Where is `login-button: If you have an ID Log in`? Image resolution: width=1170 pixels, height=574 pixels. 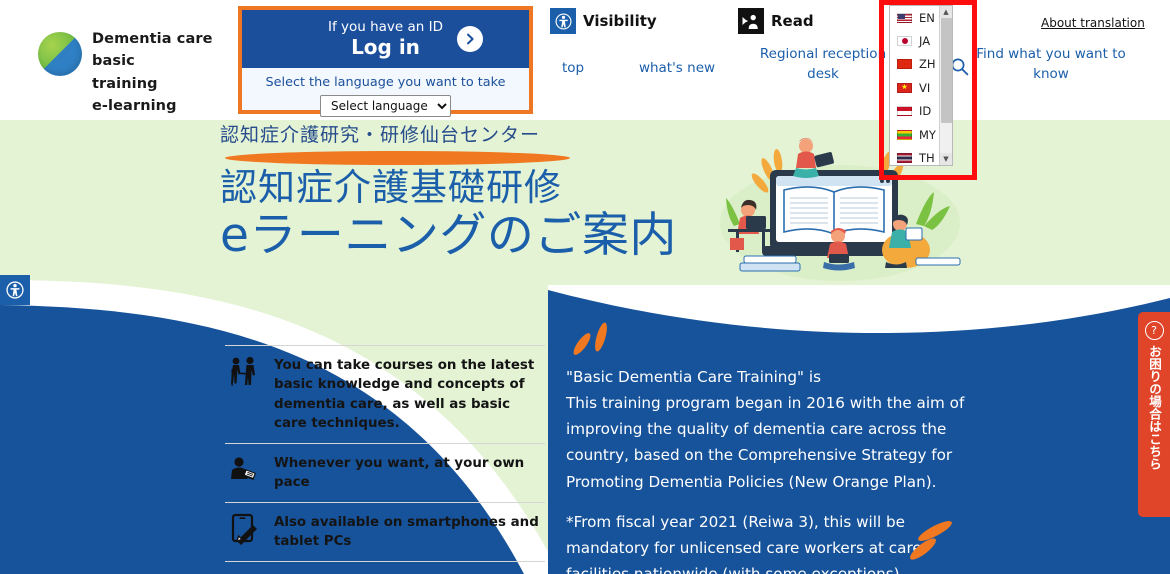
login-button: If you have an ID Log in is located at coordinates (385, 39).